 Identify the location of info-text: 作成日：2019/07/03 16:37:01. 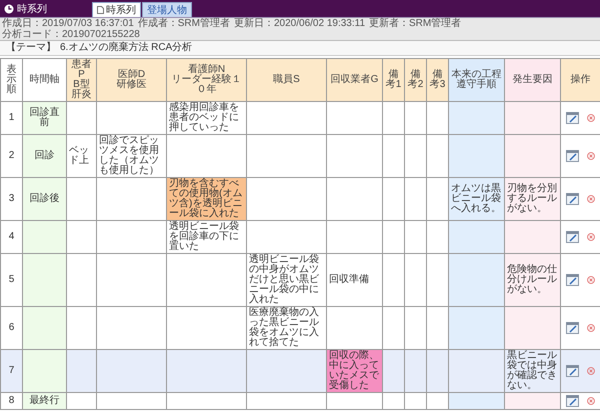
(68, 23).